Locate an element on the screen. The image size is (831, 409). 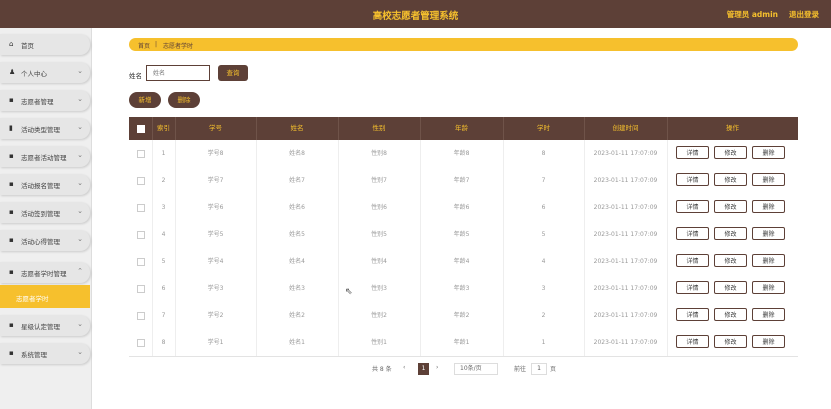
top-bar: 高校志愿者管理系统 管理员 admin 退出登录 is located at coordinates (415, 14).